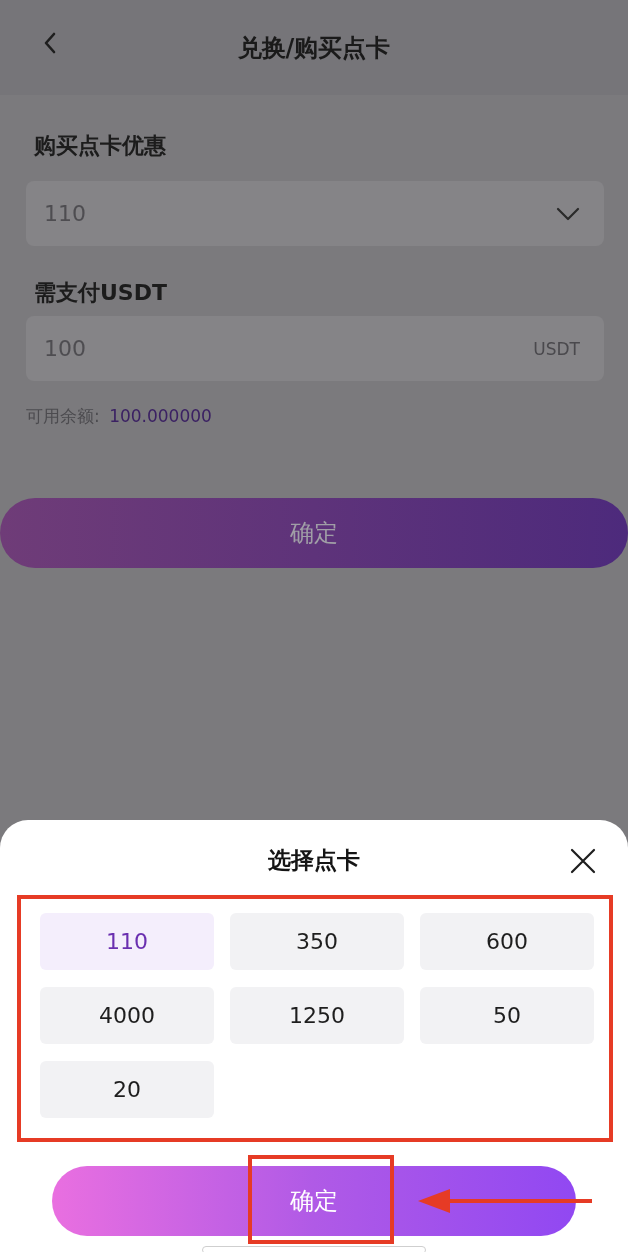  Describe the element at coordinates (160, 416) in the screenshot. I see `balance-value: 100.000000` at that location.